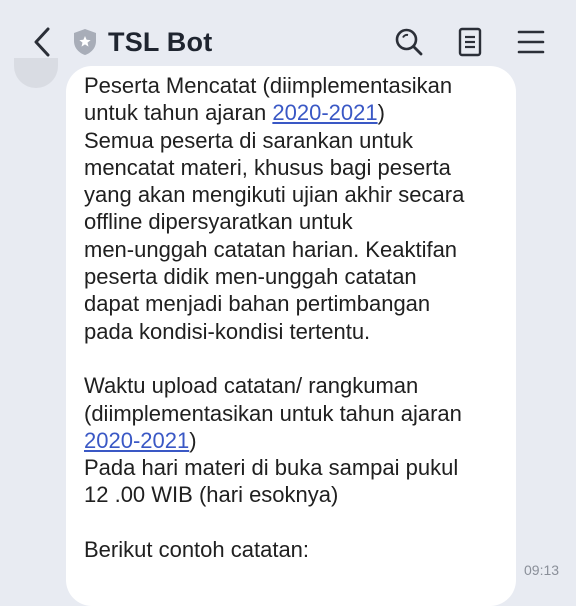 This screenshot has width=576, height=606. I want to click on search-button, so click(409, 42).